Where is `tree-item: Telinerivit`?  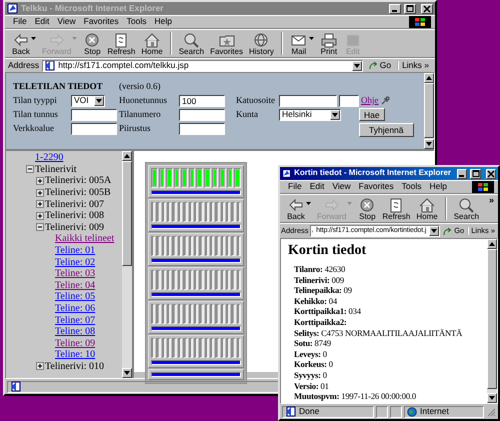 tree-item: Telinerivit is located at coordinates (56, 169).